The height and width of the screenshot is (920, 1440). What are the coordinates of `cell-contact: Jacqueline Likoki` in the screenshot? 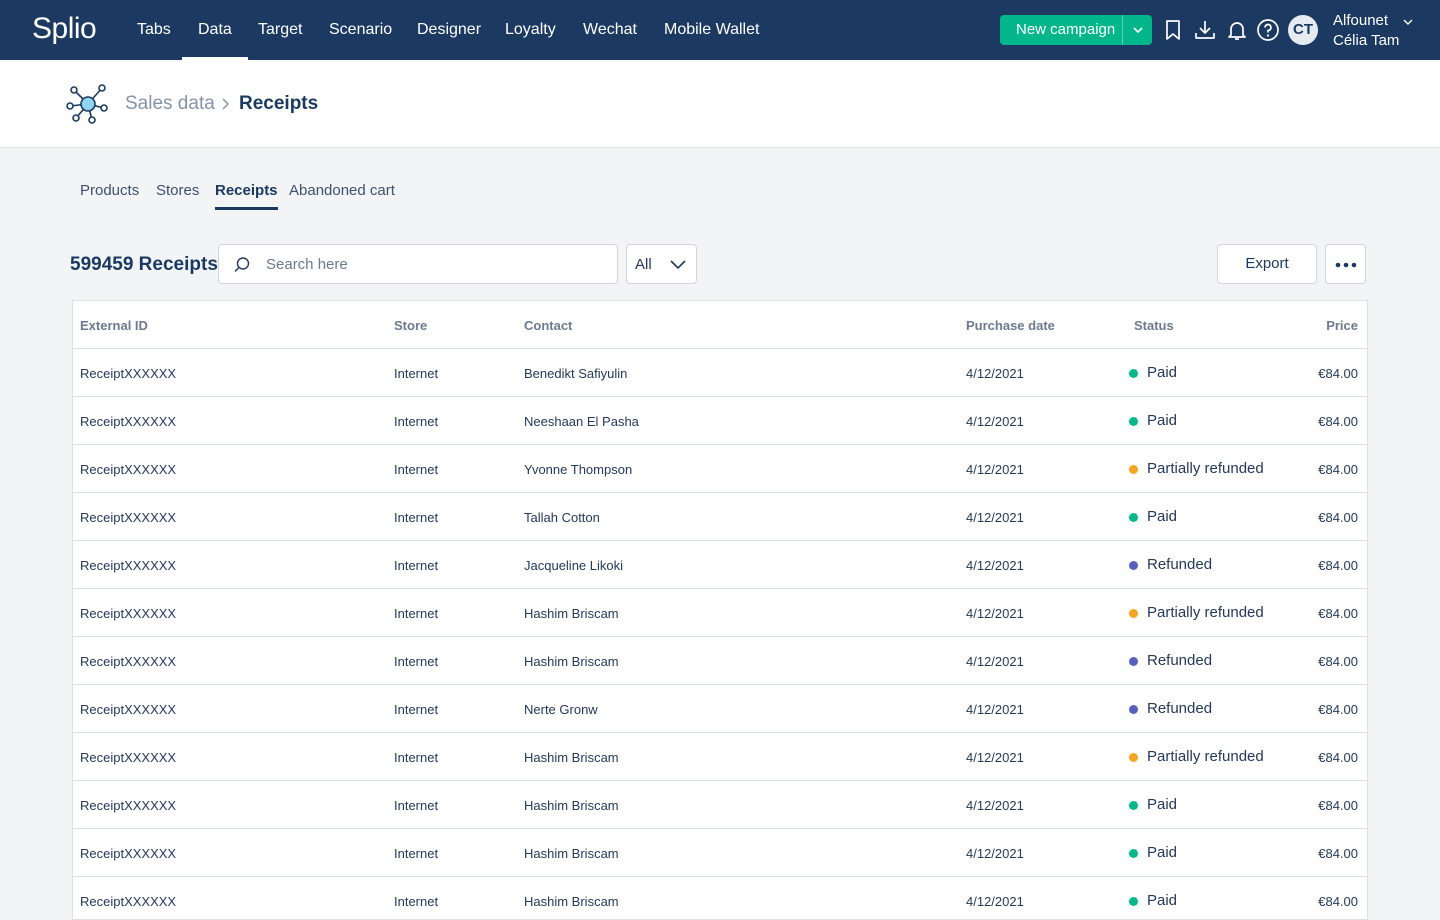 It's located at (573, 565).